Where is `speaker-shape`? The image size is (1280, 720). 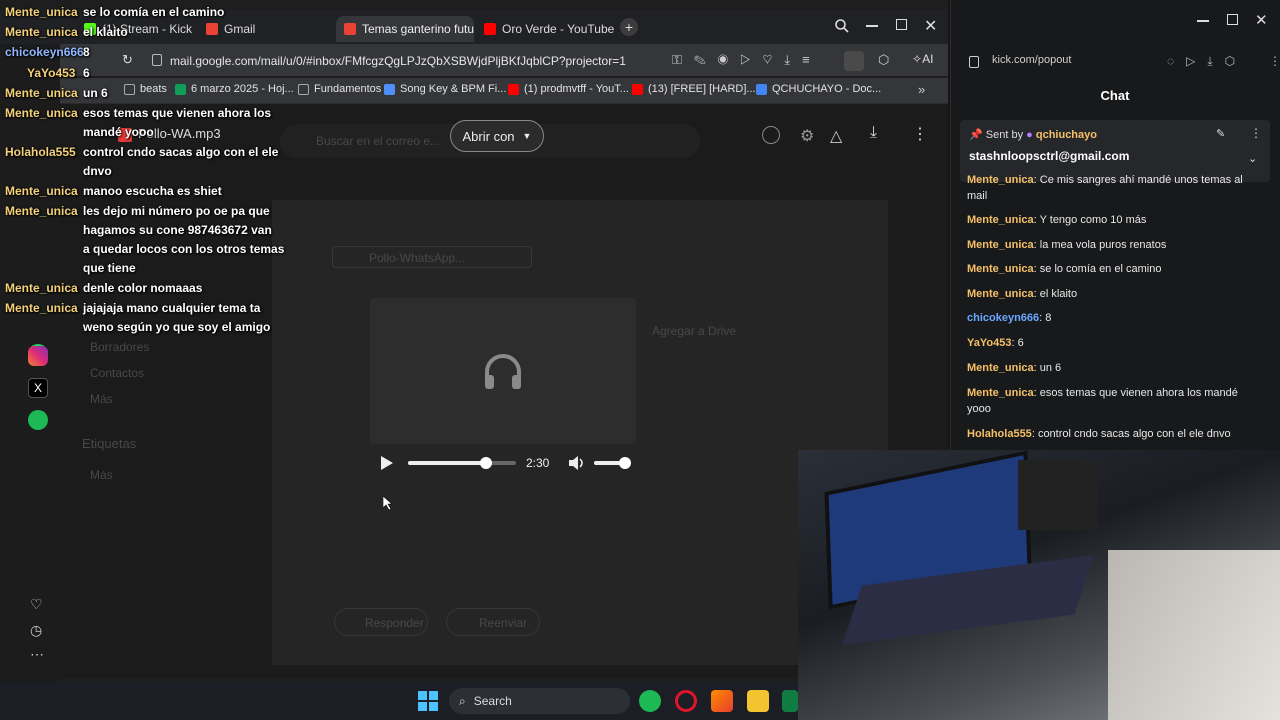 speaker-shape is located at coordinates (1058, 495).